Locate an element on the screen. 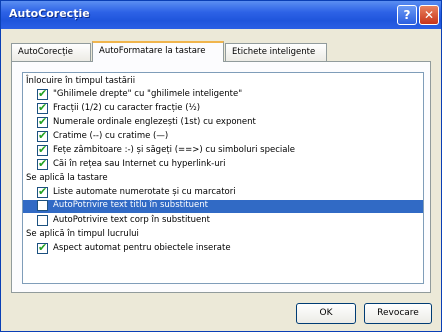 This screenshot has height=332, width=442. list-item: AutoPotrivire text corp în substituent is located at coordinates (223, 221).